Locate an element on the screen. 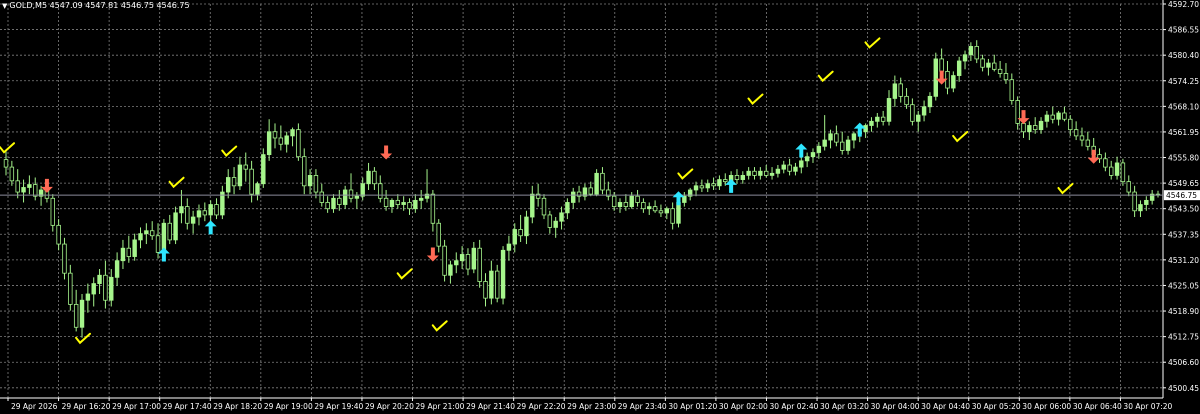 The image size is (1200, 414). y-tick-label: 4574.25 is located at coordinates (1183, 81).